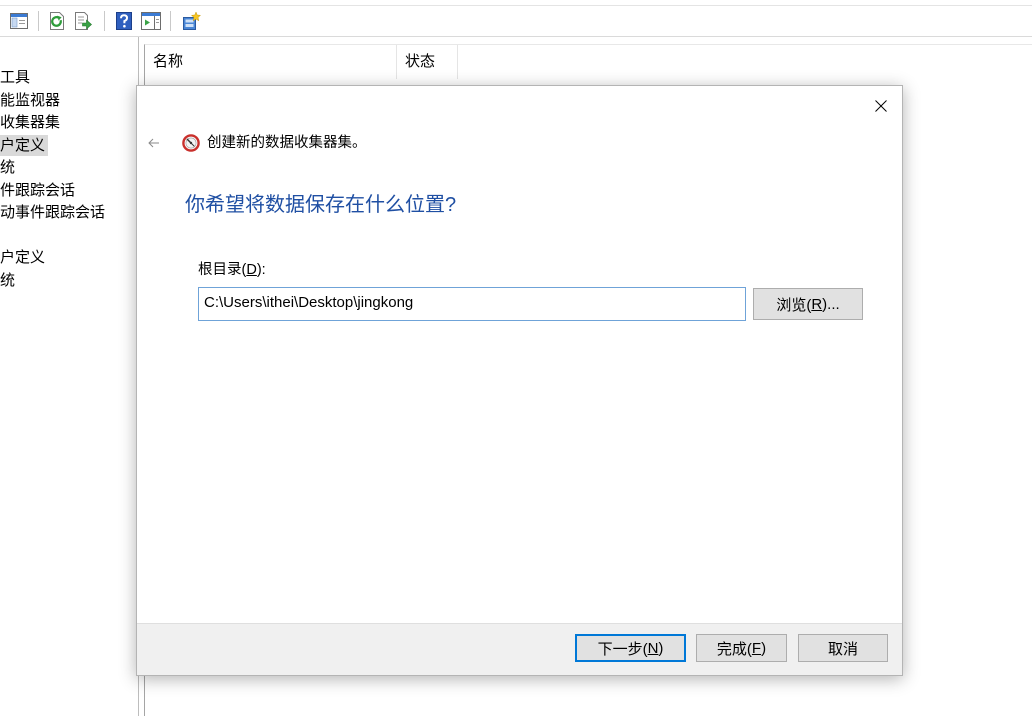 The height and width of the screenshot is (716, 1032). Describe the element at coordinates (261, 270) in the screenshot. I see `root-directory-label-suffix: ):` at that location.